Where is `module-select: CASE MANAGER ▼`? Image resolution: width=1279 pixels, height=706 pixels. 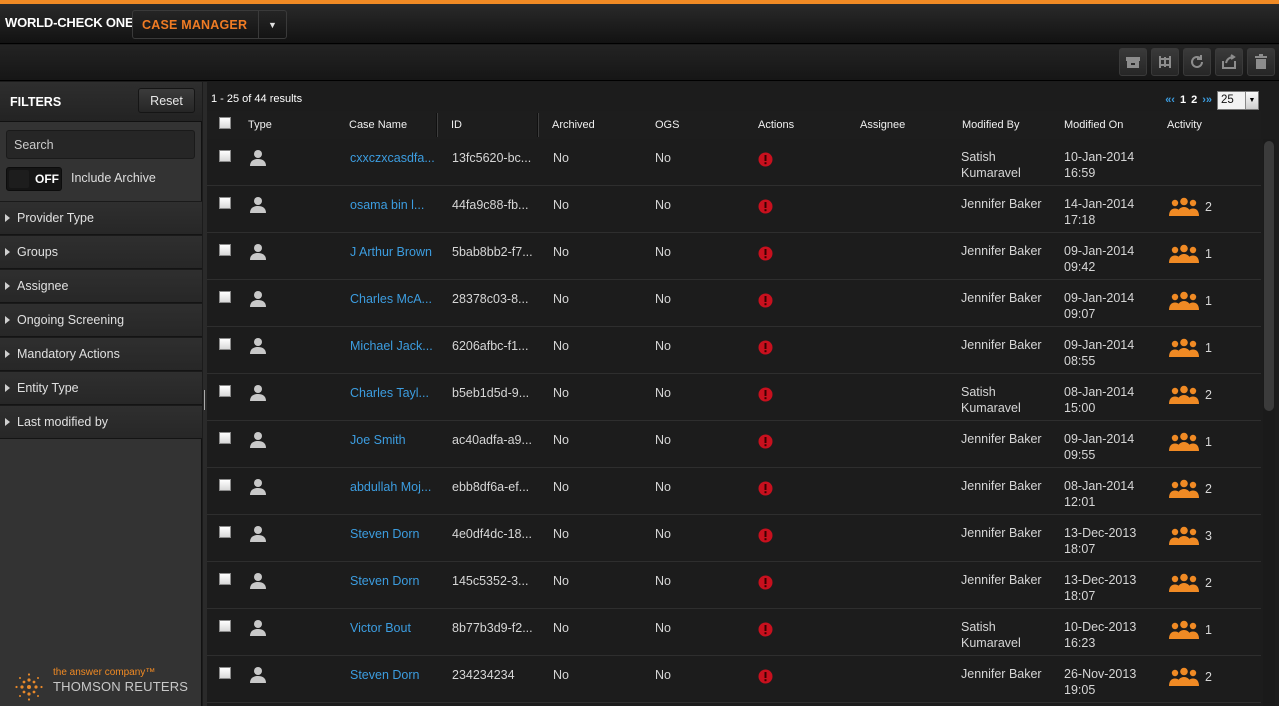
module-select: CASE MANAGER ▼ is located at coordinates (209, 24).